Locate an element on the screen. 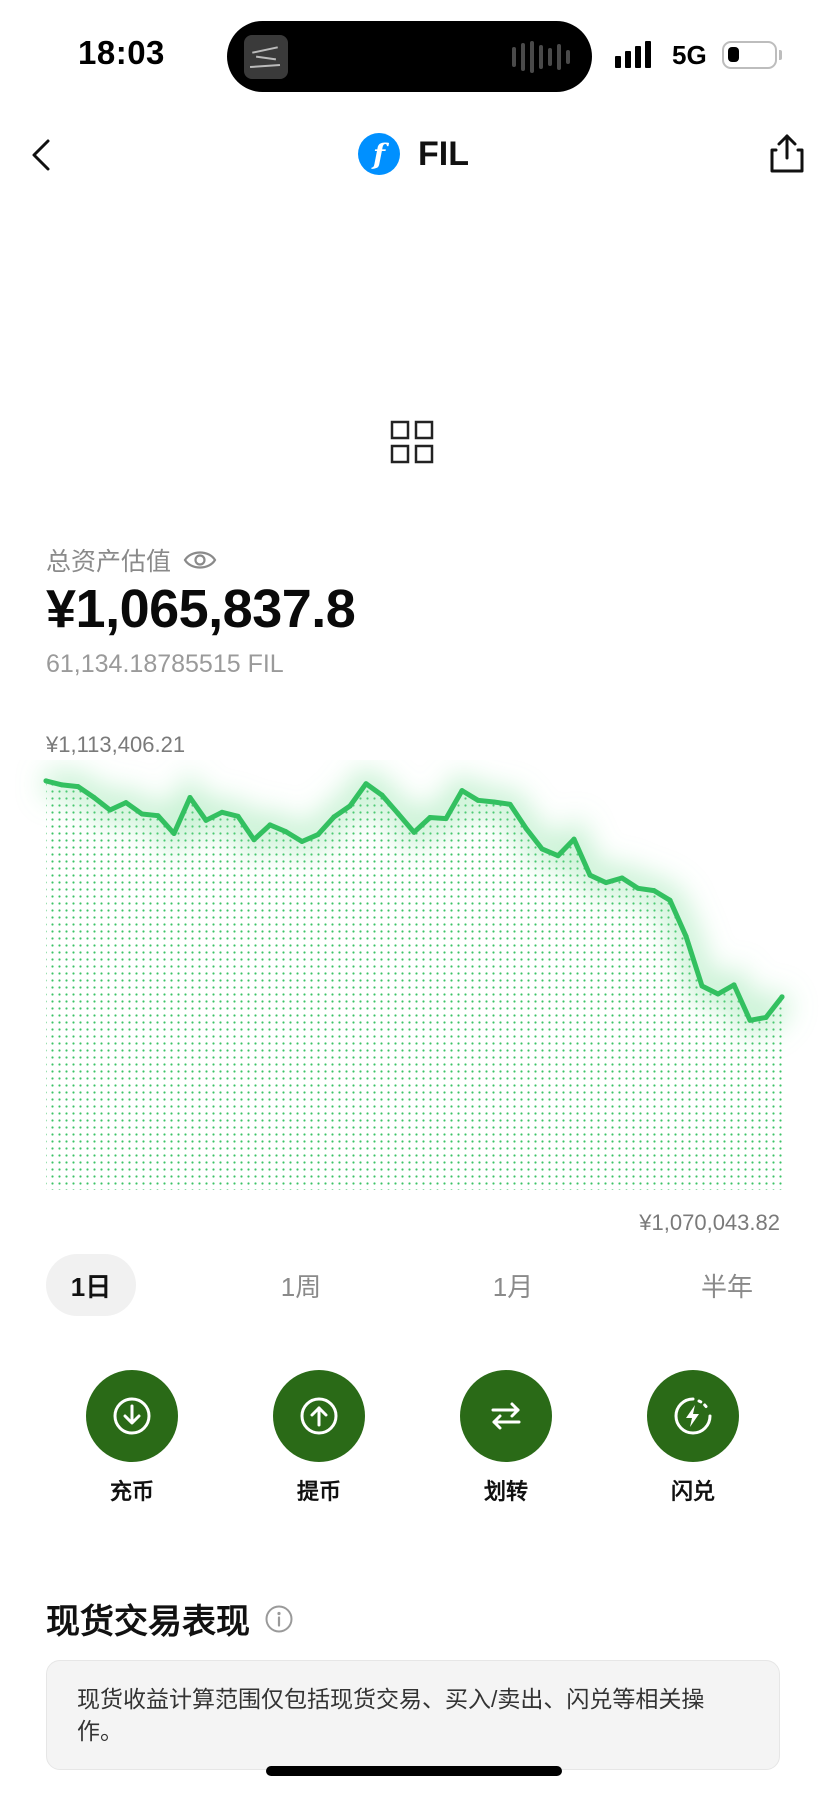 This screenshot has height=1795, width=828. period-tabs: 1日 1周 1月 半年 is located at coordinates (414, 1285).